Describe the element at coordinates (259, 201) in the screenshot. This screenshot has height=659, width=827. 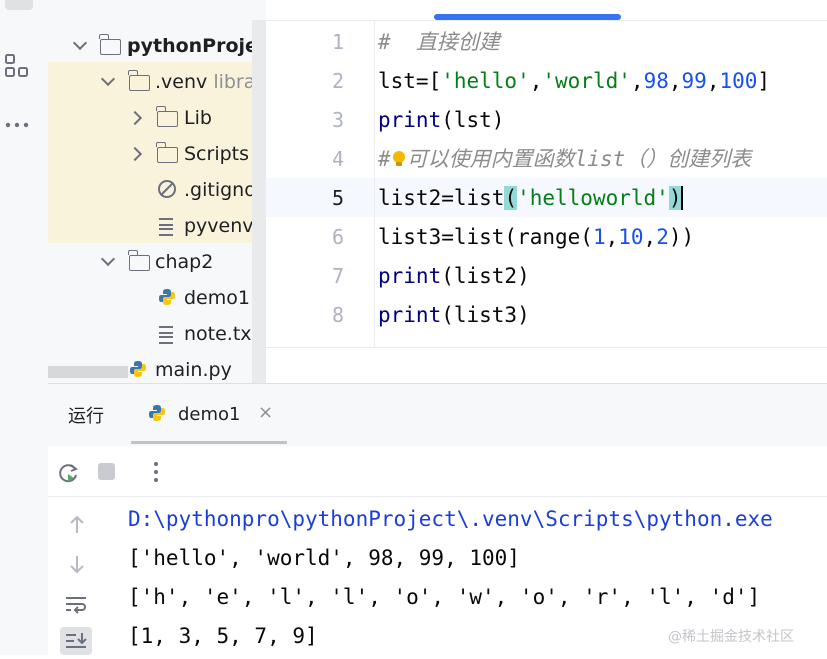
I see `tree-vertical-scrollbar` at that location.